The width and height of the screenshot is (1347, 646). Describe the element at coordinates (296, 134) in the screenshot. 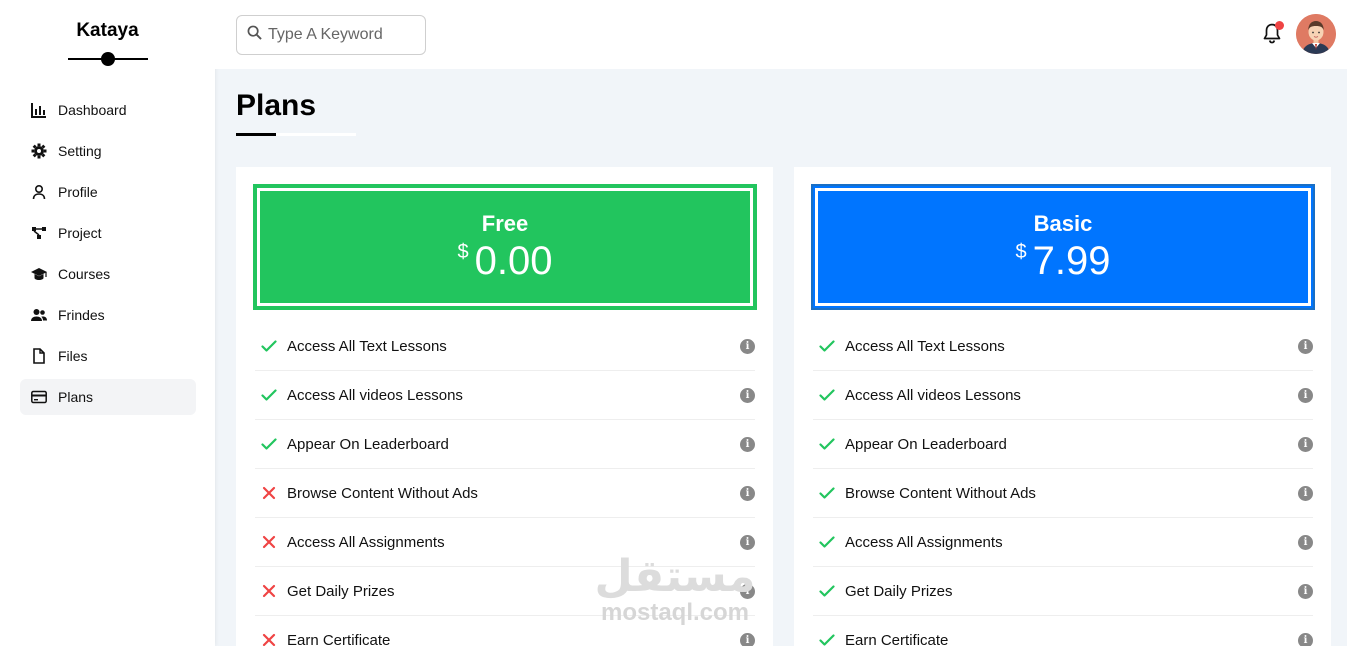

I see `title-underline` at that location.